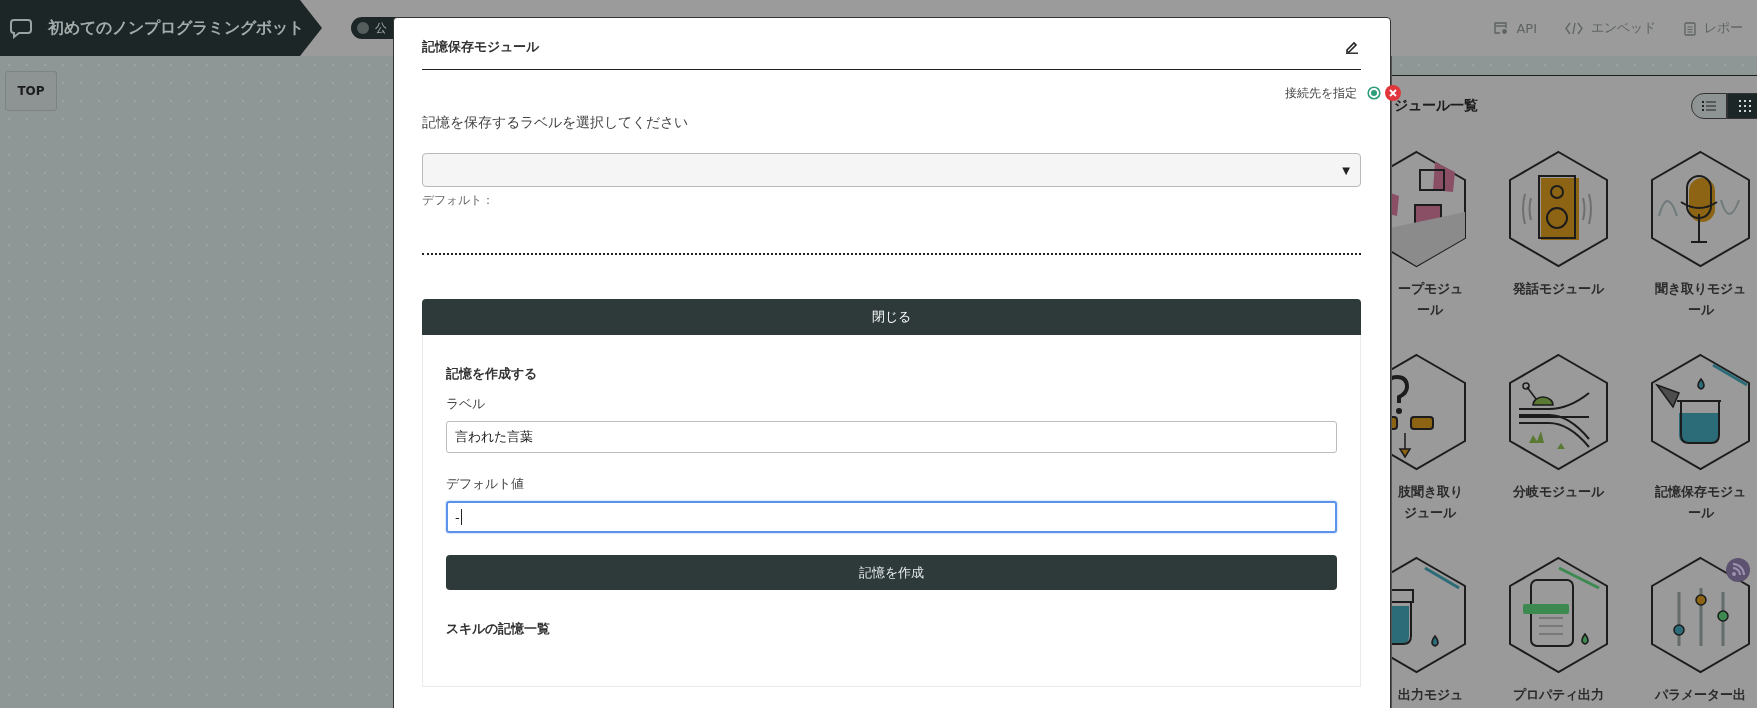 The height and width of the screenshot is (708, 1757). I want to click on top-button: TOP, so click(31, 91).